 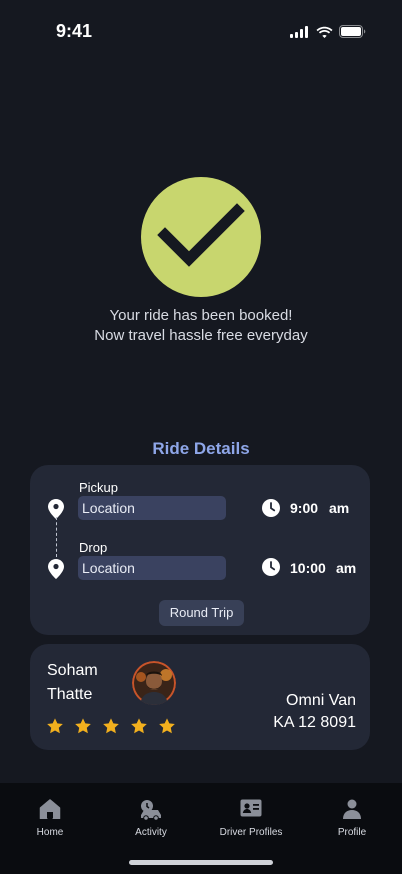 I want to click on vehicle-model: Omni Van, so click(x=321, y=700).